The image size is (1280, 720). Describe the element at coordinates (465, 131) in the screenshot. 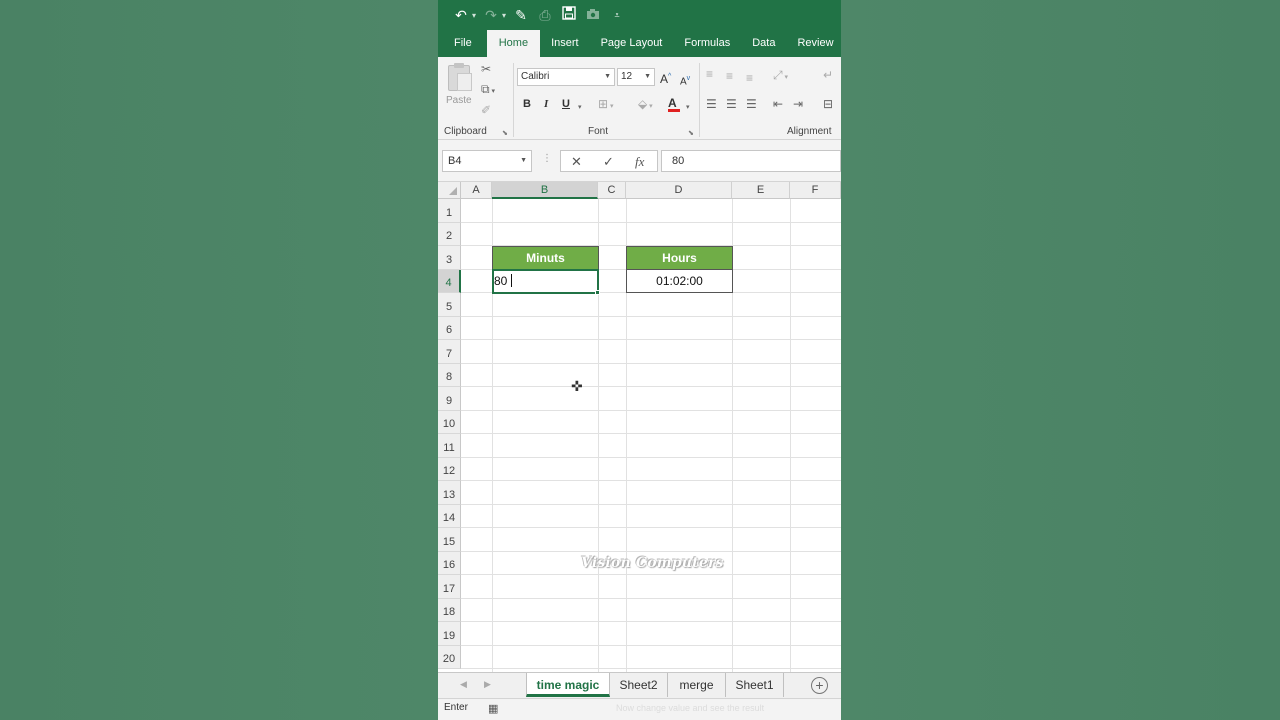

I see `clipboard-group-label: Clipboard` at that location.